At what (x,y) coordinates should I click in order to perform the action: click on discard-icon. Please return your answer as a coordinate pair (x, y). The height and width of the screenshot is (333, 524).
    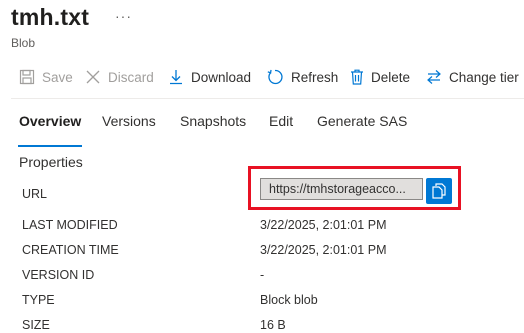
    Looking at the image, I should click on (93, 77).